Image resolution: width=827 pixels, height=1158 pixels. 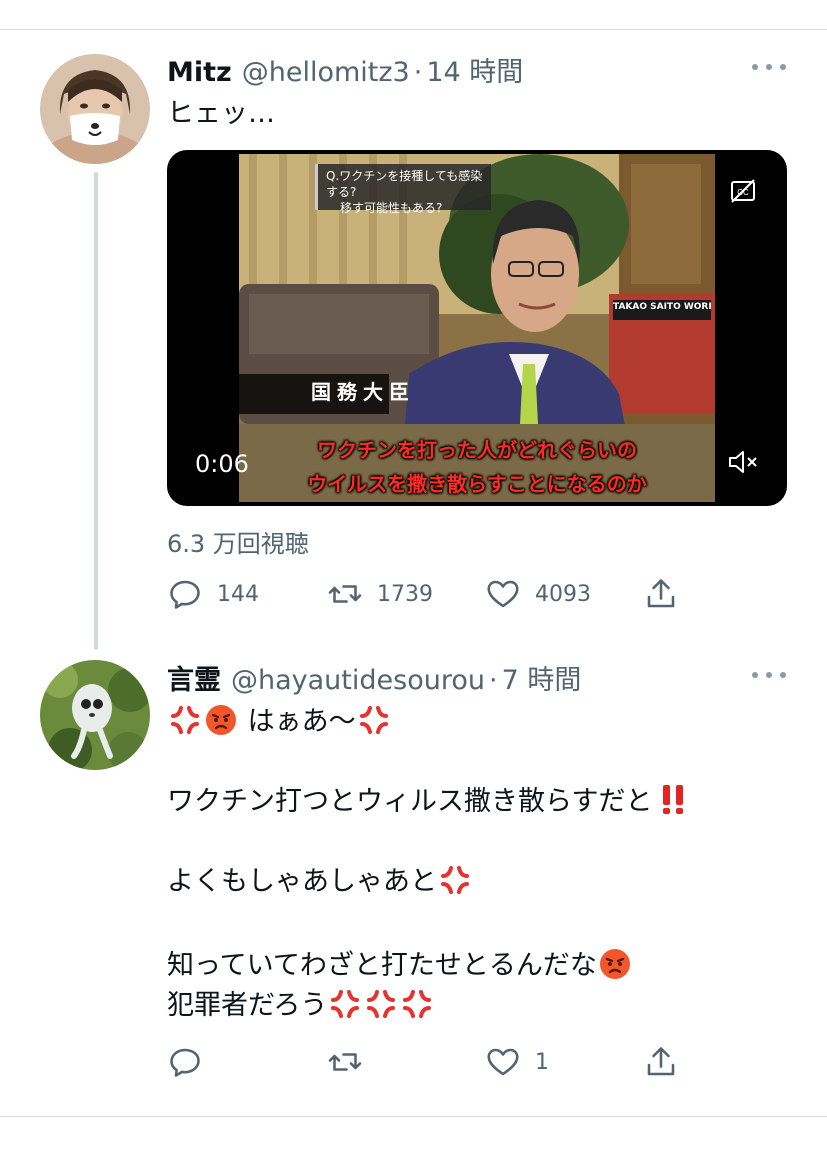 What do you see at coordinates (199, 72) in the screenshot?
I see `author-name: Mitz` at bounding box center [199, 72].